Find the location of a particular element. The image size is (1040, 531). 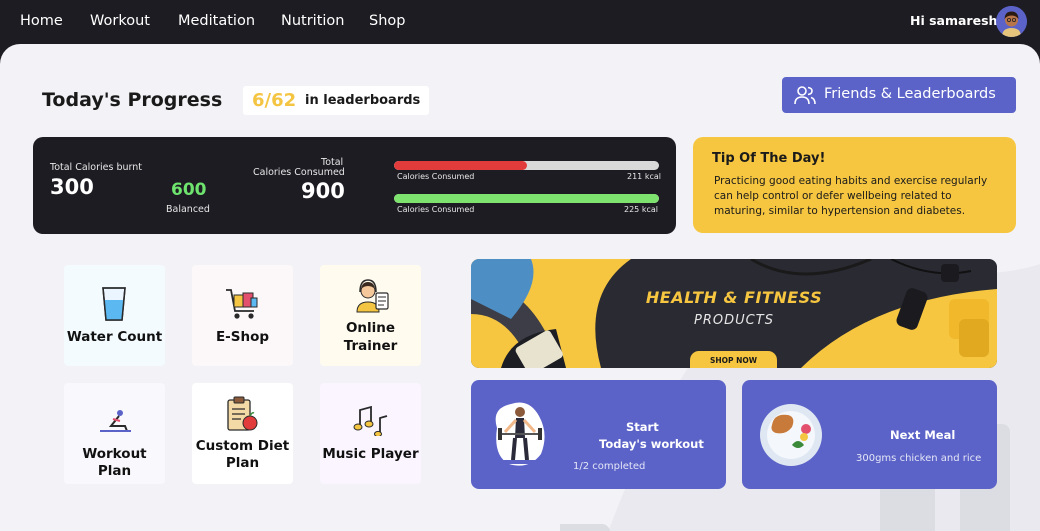

avatar-person-icon is located at coordinates (1011, 21).